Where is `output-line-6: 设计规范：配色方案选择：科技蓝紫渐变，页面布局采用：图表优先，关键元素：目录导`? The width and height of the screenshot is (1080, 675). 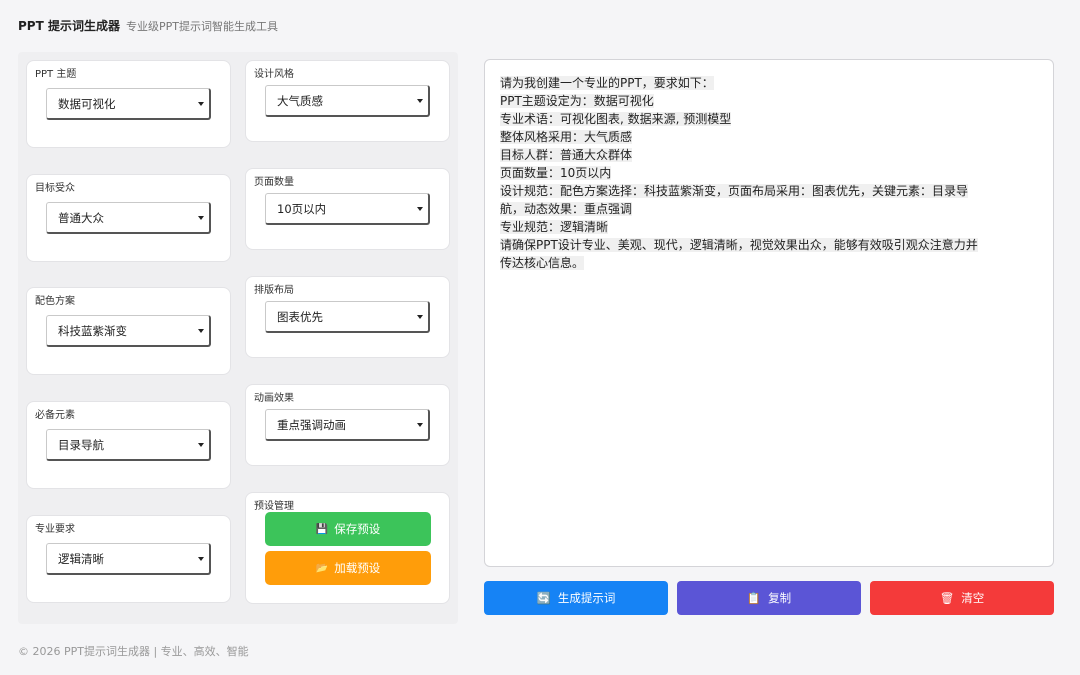 output-line-6: 设计规范：配色方案选择：科技蓝紫渐变，页面布局采用：图表优先，关键元素：目录导 is located at coordinates (734, 191).